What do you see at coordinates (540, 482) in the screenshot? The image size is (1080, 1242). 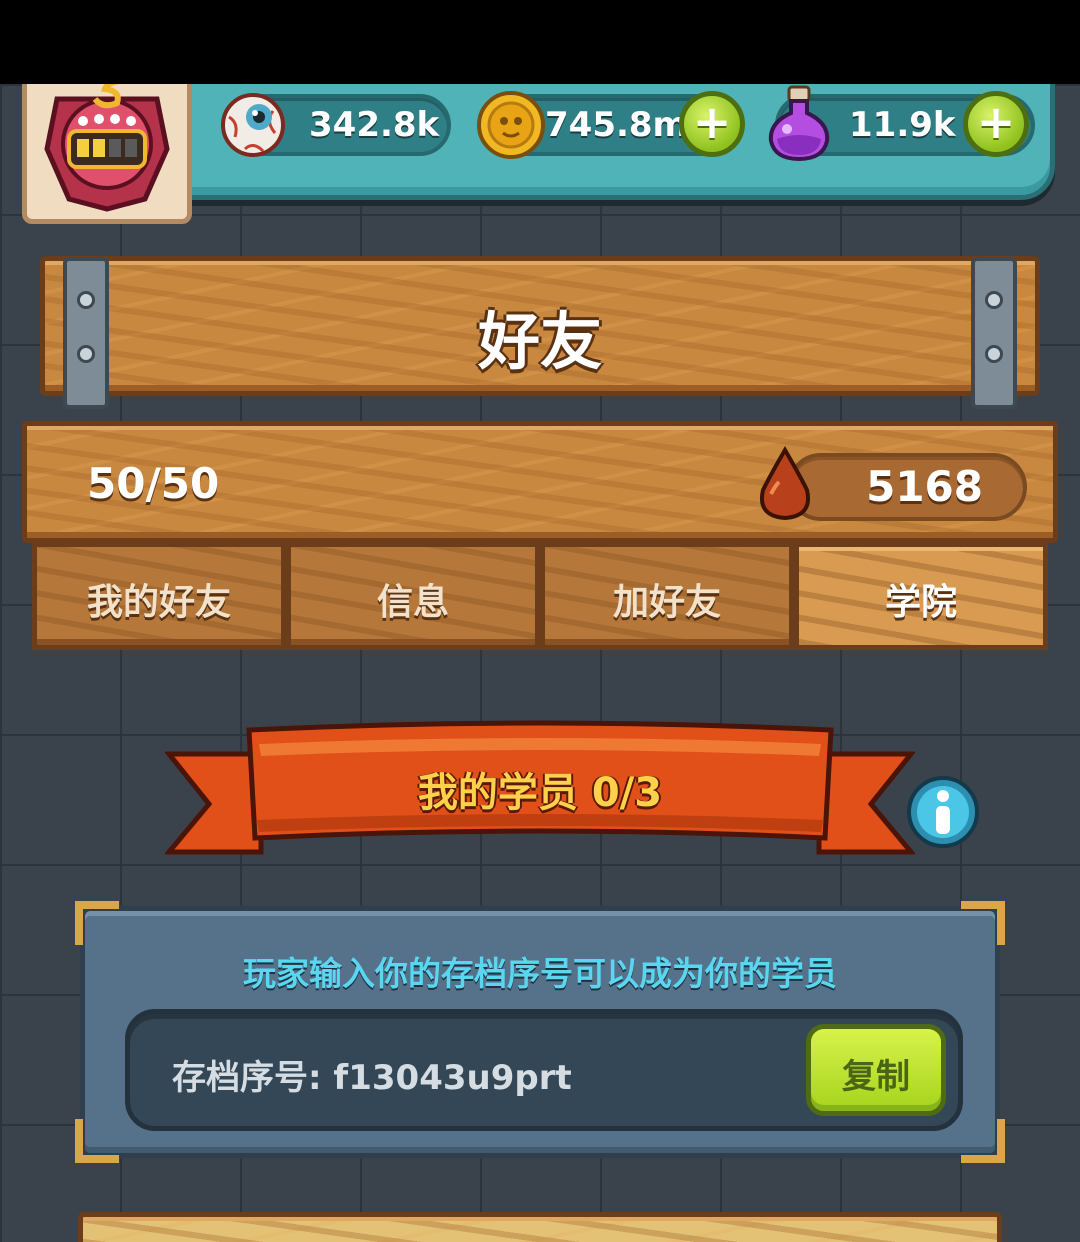 I see `stats-plank: 50/50 5168` at bounding box center [540, 482].